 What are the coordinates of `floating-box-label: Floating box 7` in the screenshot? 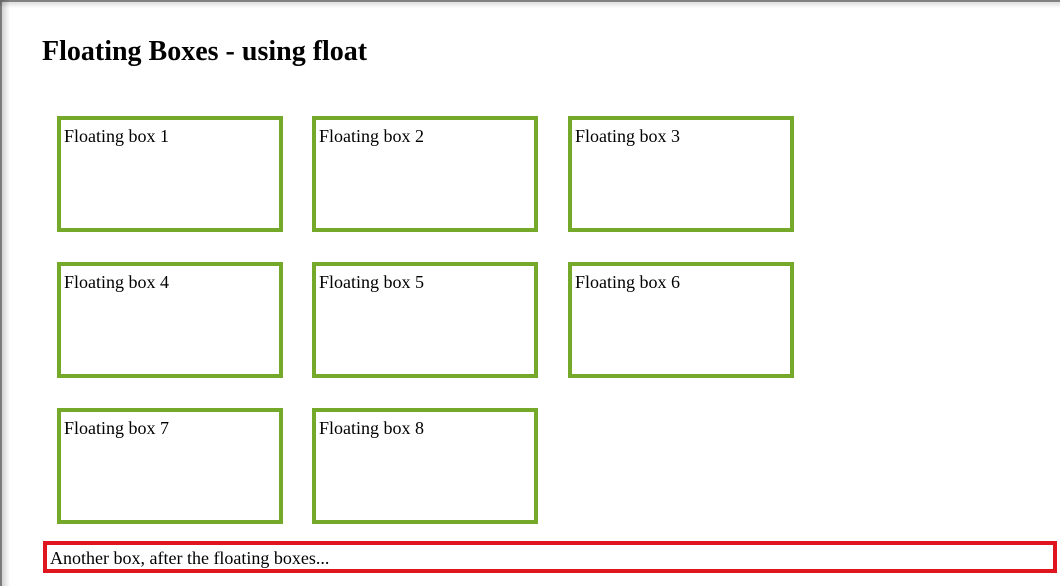 It's located at (117, 428).